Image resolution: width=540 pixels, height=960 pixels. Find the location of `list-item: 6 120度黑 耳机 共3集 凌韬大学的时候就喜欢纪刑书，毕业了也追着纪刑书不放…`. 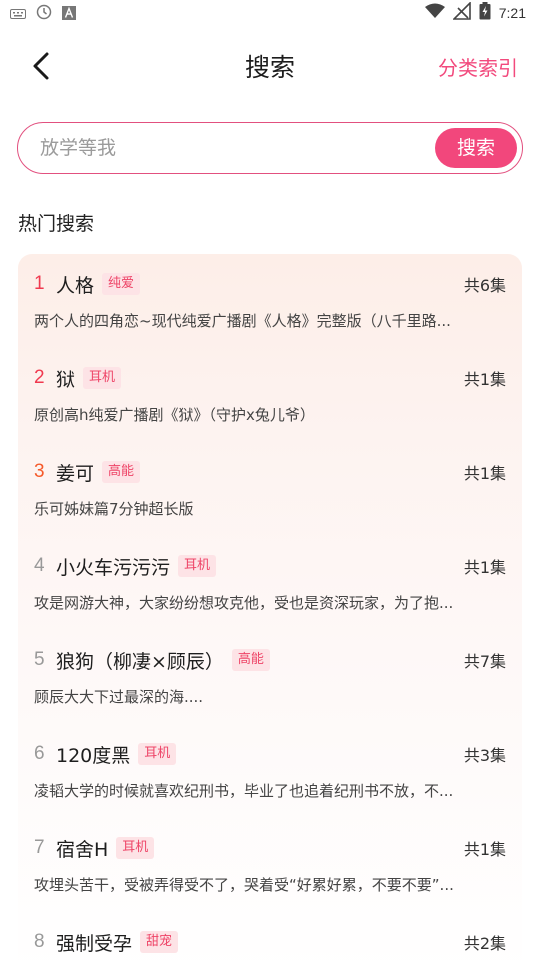

list-item: 6 120度黑 耳机 共3集 凌韬大学的时候就喜欢纪刑书，毕业了也追着纪刑书不放… is located at coordinates (270, 771).